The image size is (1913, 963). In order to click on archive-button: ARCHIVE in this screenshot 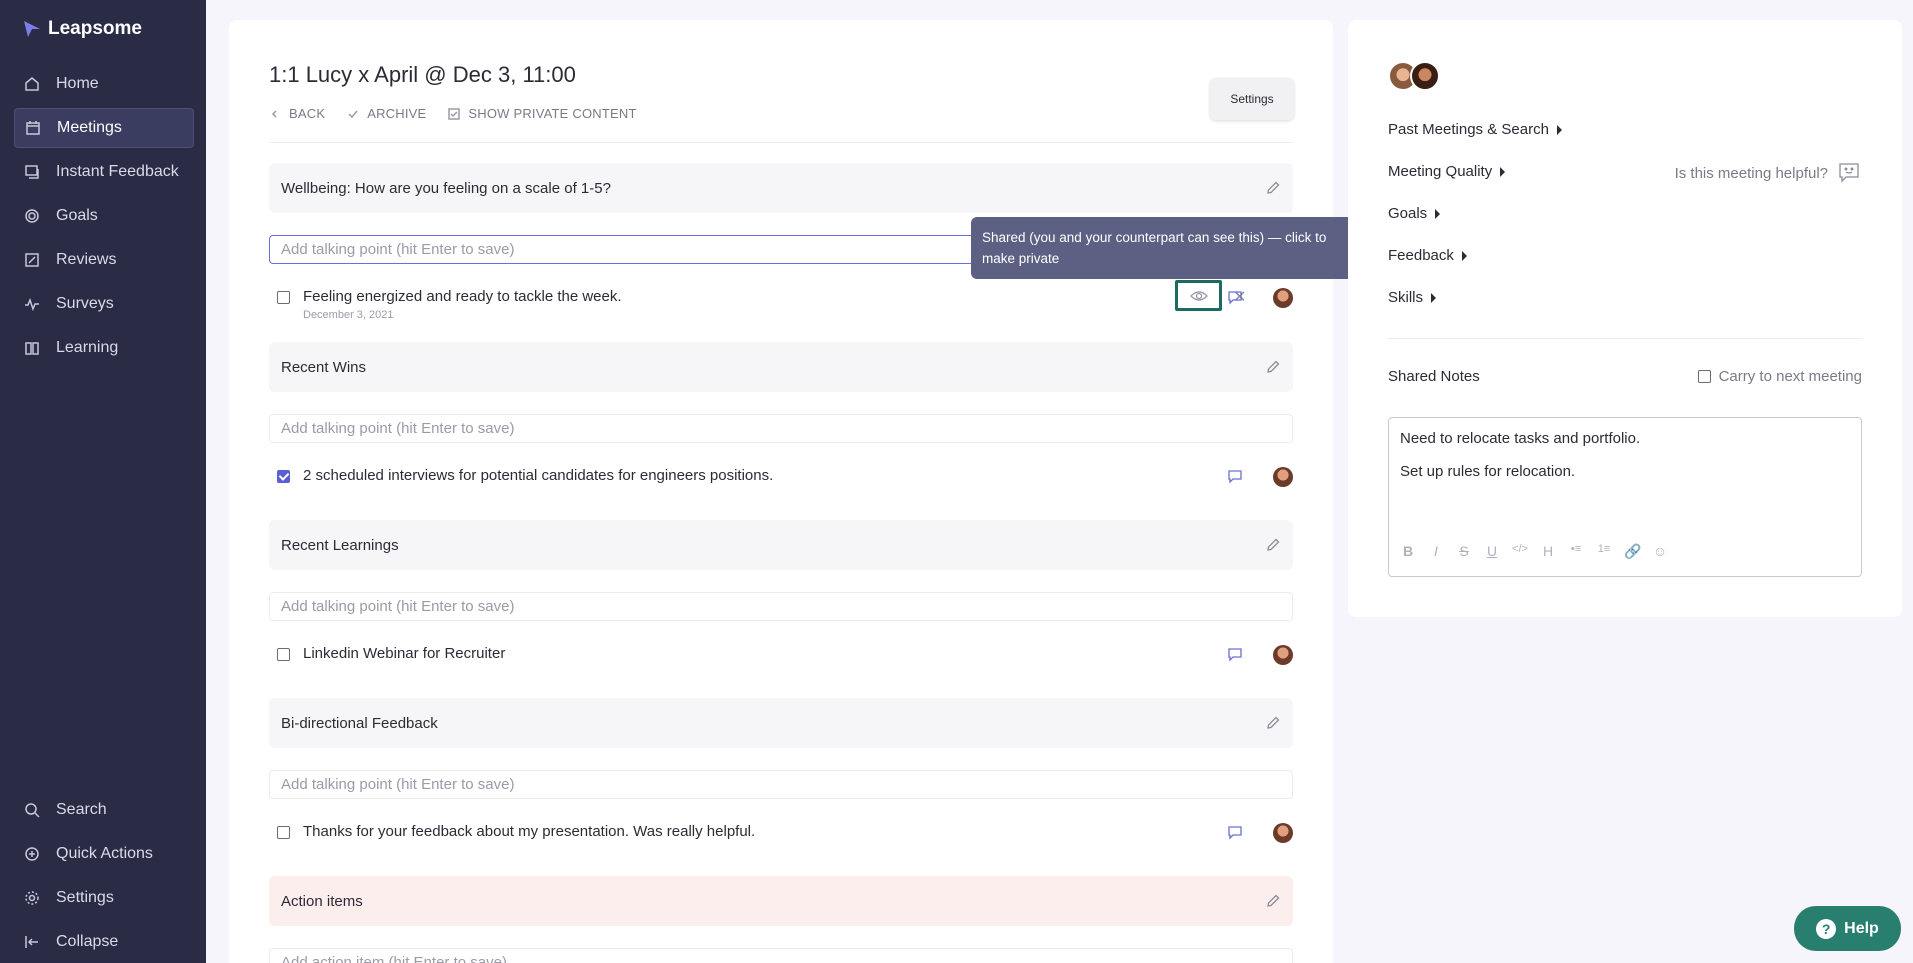, I will do `click(386, 113)`.